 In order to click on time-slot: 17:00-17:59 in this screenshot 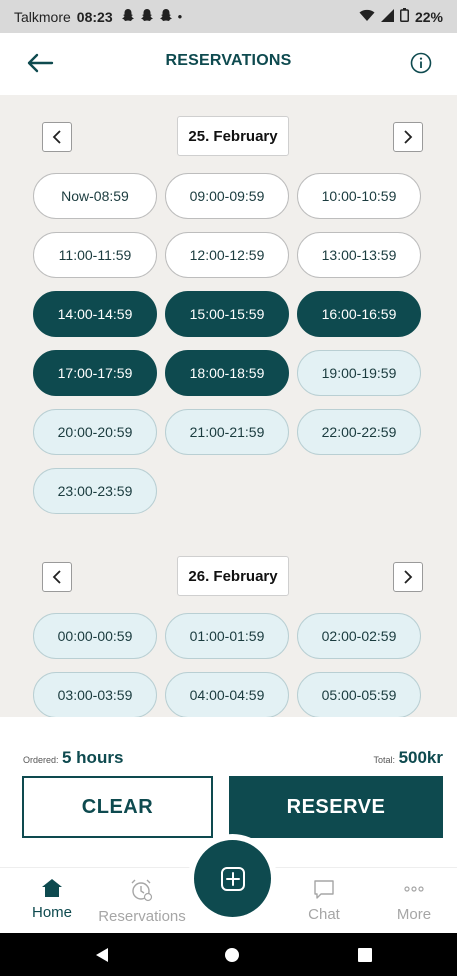, I will do `click(95, 373)`.